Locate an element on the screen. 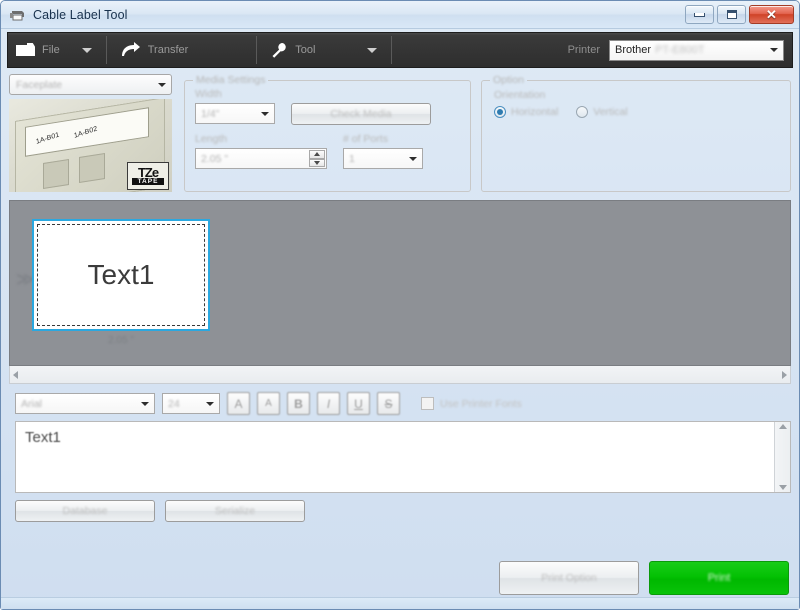  use-printer-fonts-checkbox-row: Use Printer Fonts is located at coordinates (471, 403).